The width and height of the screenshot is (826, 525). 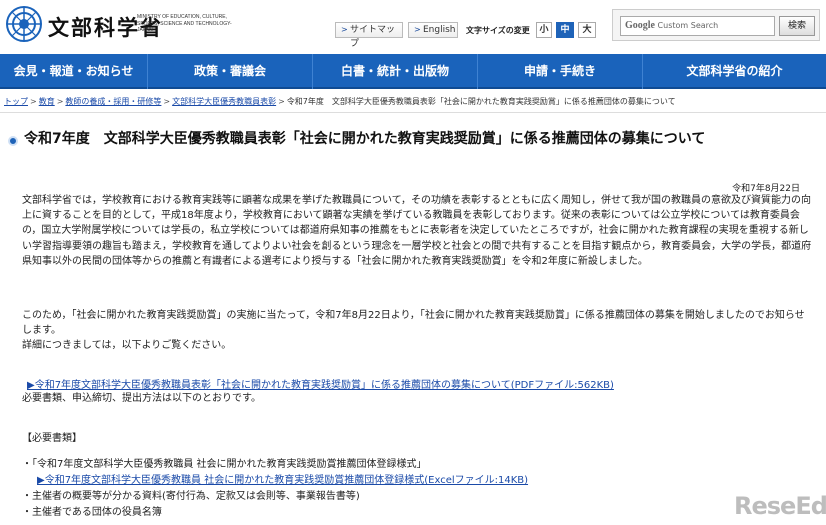 I want to click on search-placeholder: Custom Search, so click(x=688, y=25).